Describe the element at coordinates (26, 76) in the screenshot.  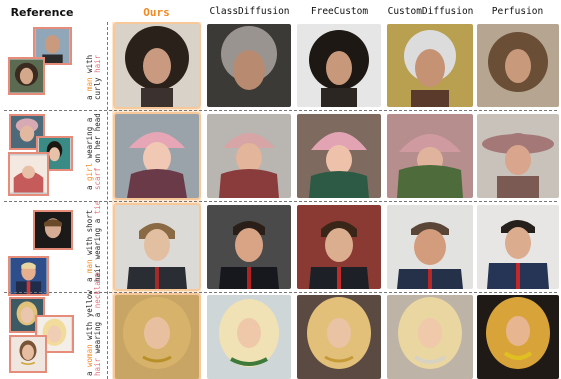
I see `reference-image-1b` at that location.